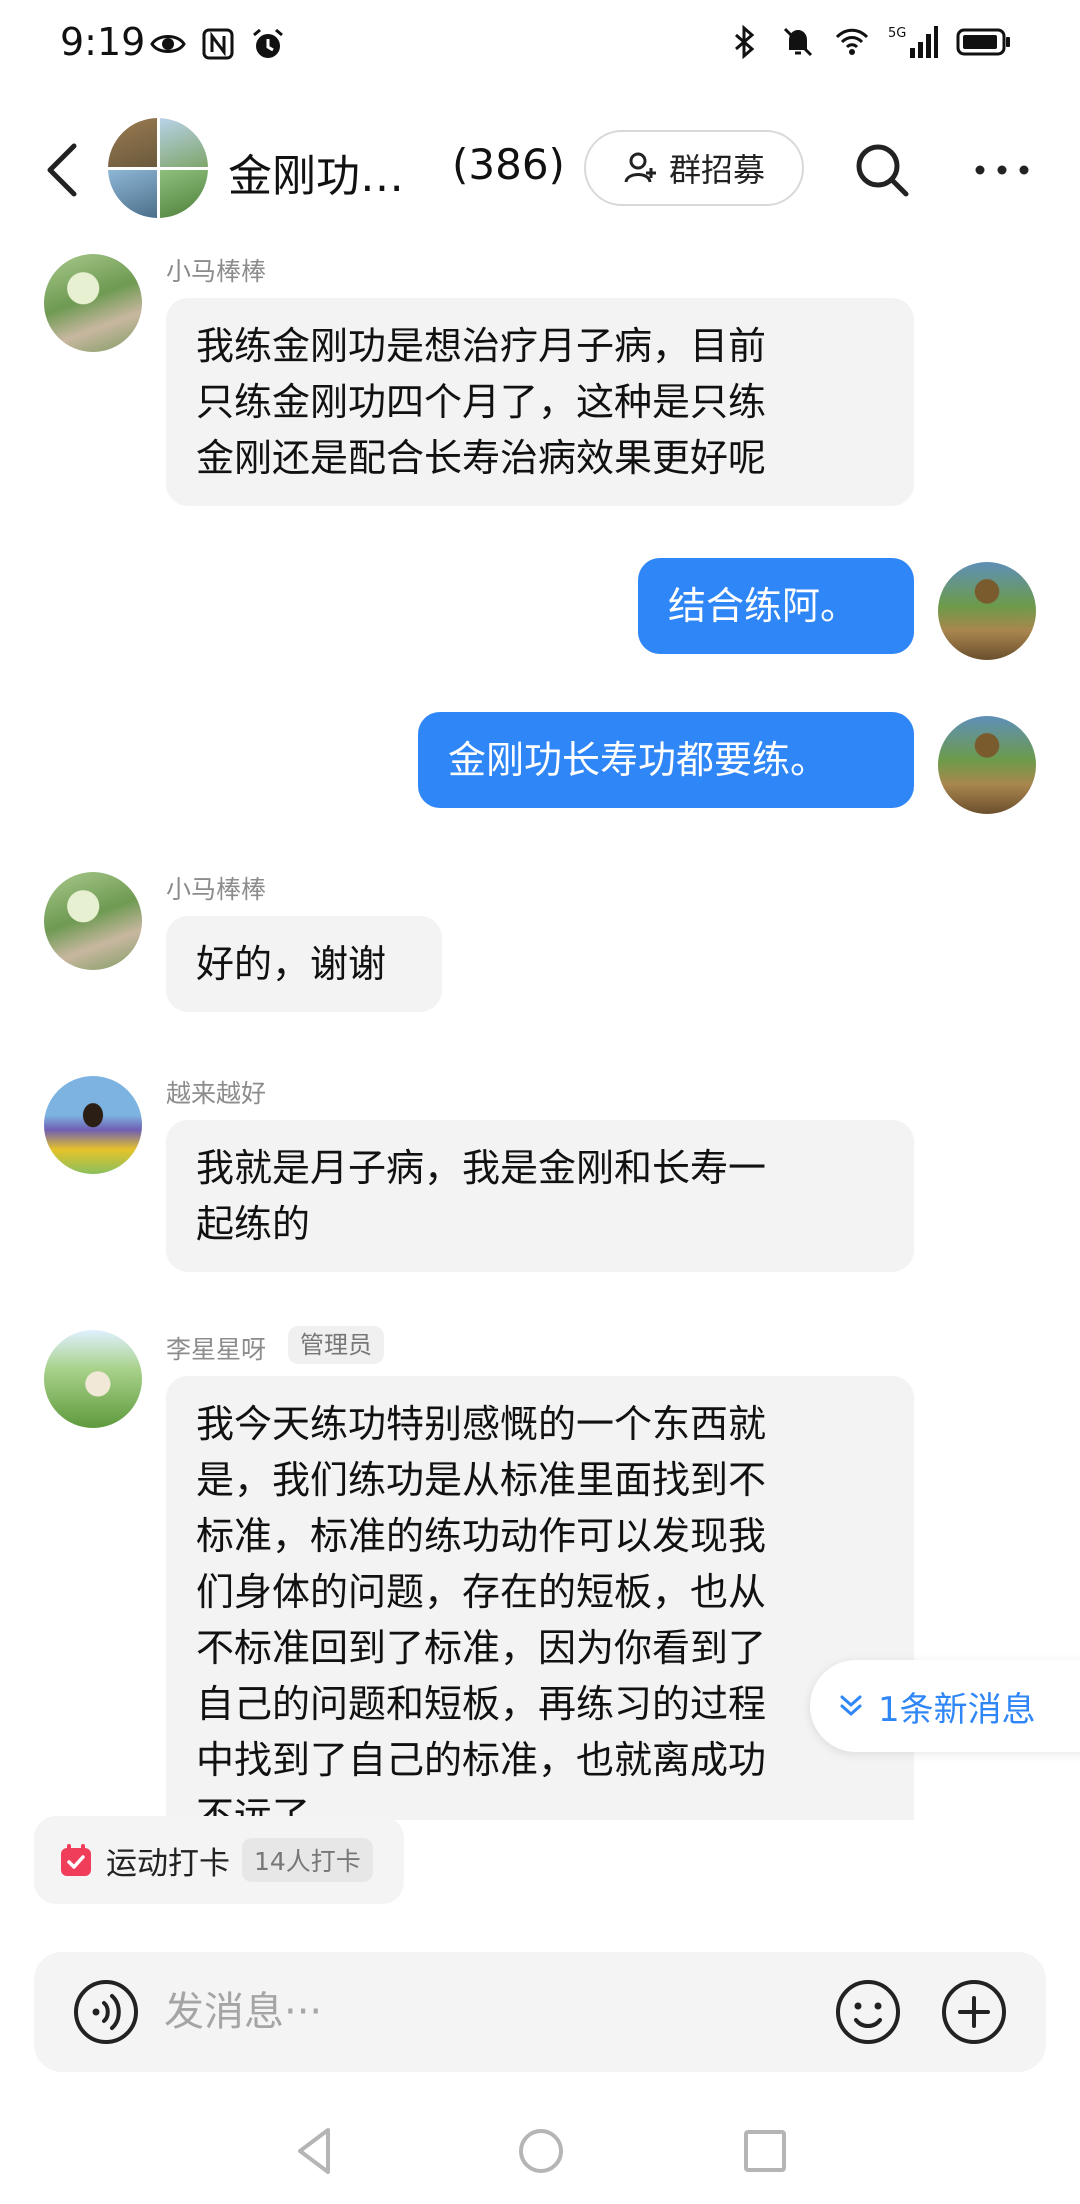 Image resolution: width=1080 pixels, height=2204 pixels. I want to click on message-bubble: 好的，谢谢, so click(304, 964).